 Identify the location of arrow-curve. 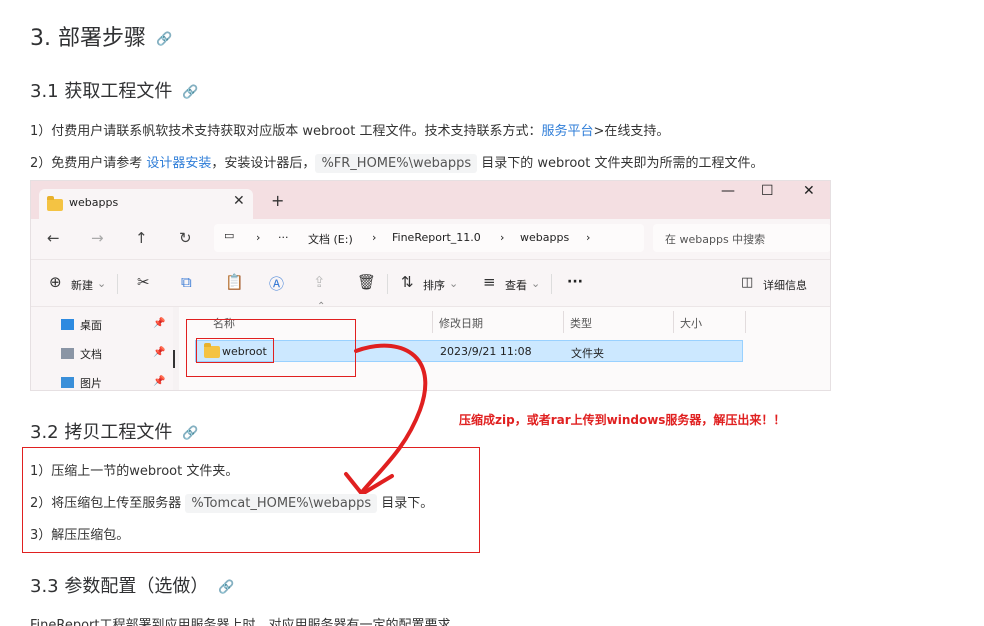
(391, 418).